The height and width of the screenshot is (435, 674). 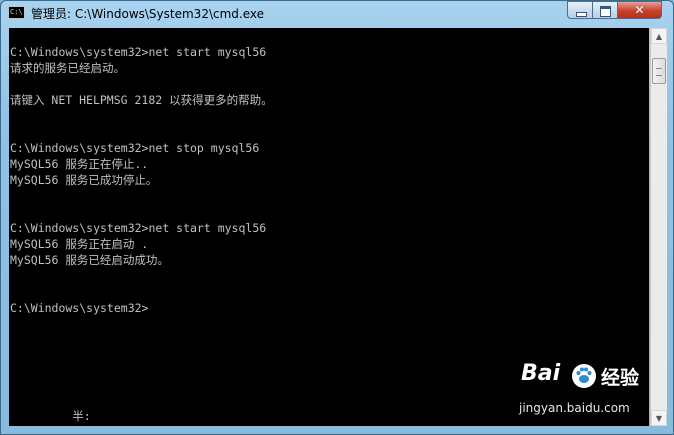 I want to click on maximize-button, so click(x=605, y=10).